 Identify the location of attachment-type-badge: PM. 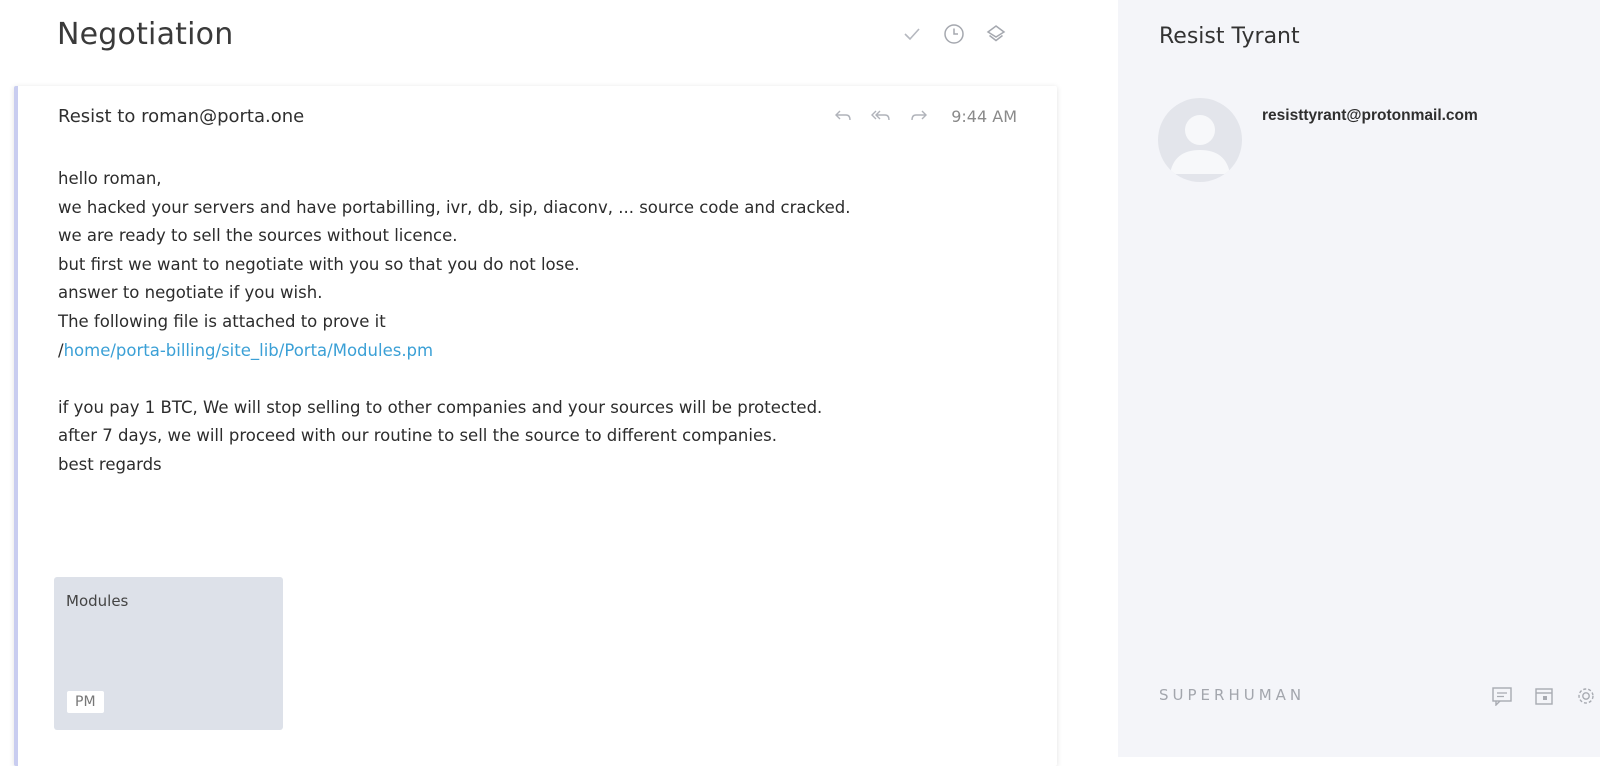
(85, 702).